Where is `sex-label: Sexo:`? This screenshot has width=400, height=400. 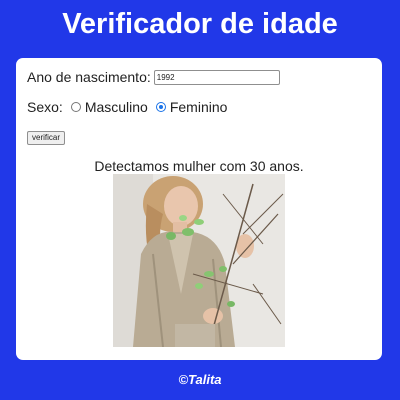
sex-label: Sexo: is located at coordinates (45, 107).